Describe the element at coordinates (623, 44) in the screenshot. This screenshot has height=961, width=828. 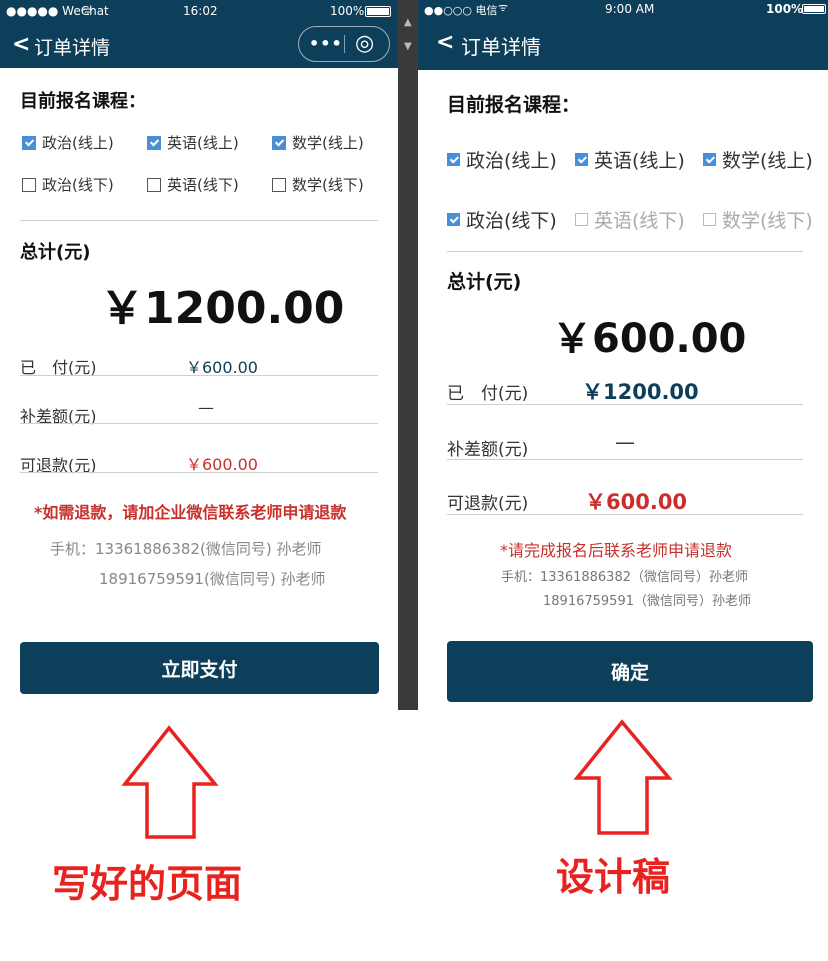
I see `nav-bar: < 订单详情` at that location.